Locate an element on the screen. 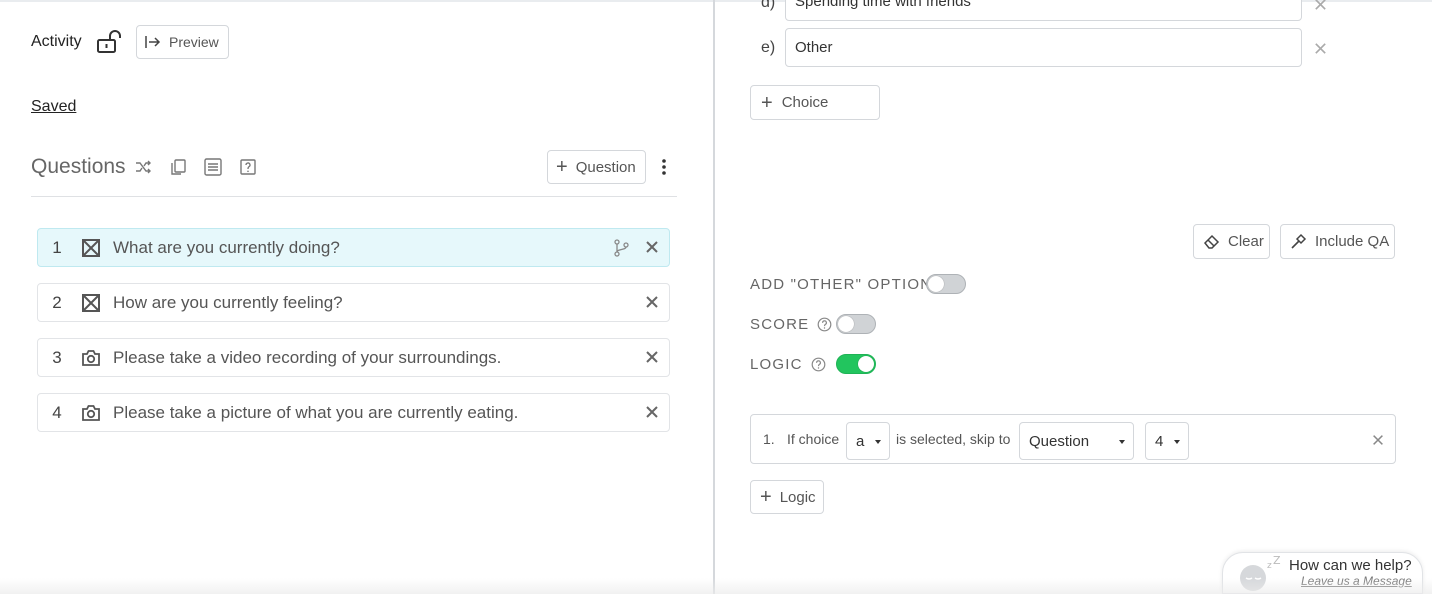 This screenshot has width=1432, height=594. choice-letter-e: e) is located at coordinates (768, 47).